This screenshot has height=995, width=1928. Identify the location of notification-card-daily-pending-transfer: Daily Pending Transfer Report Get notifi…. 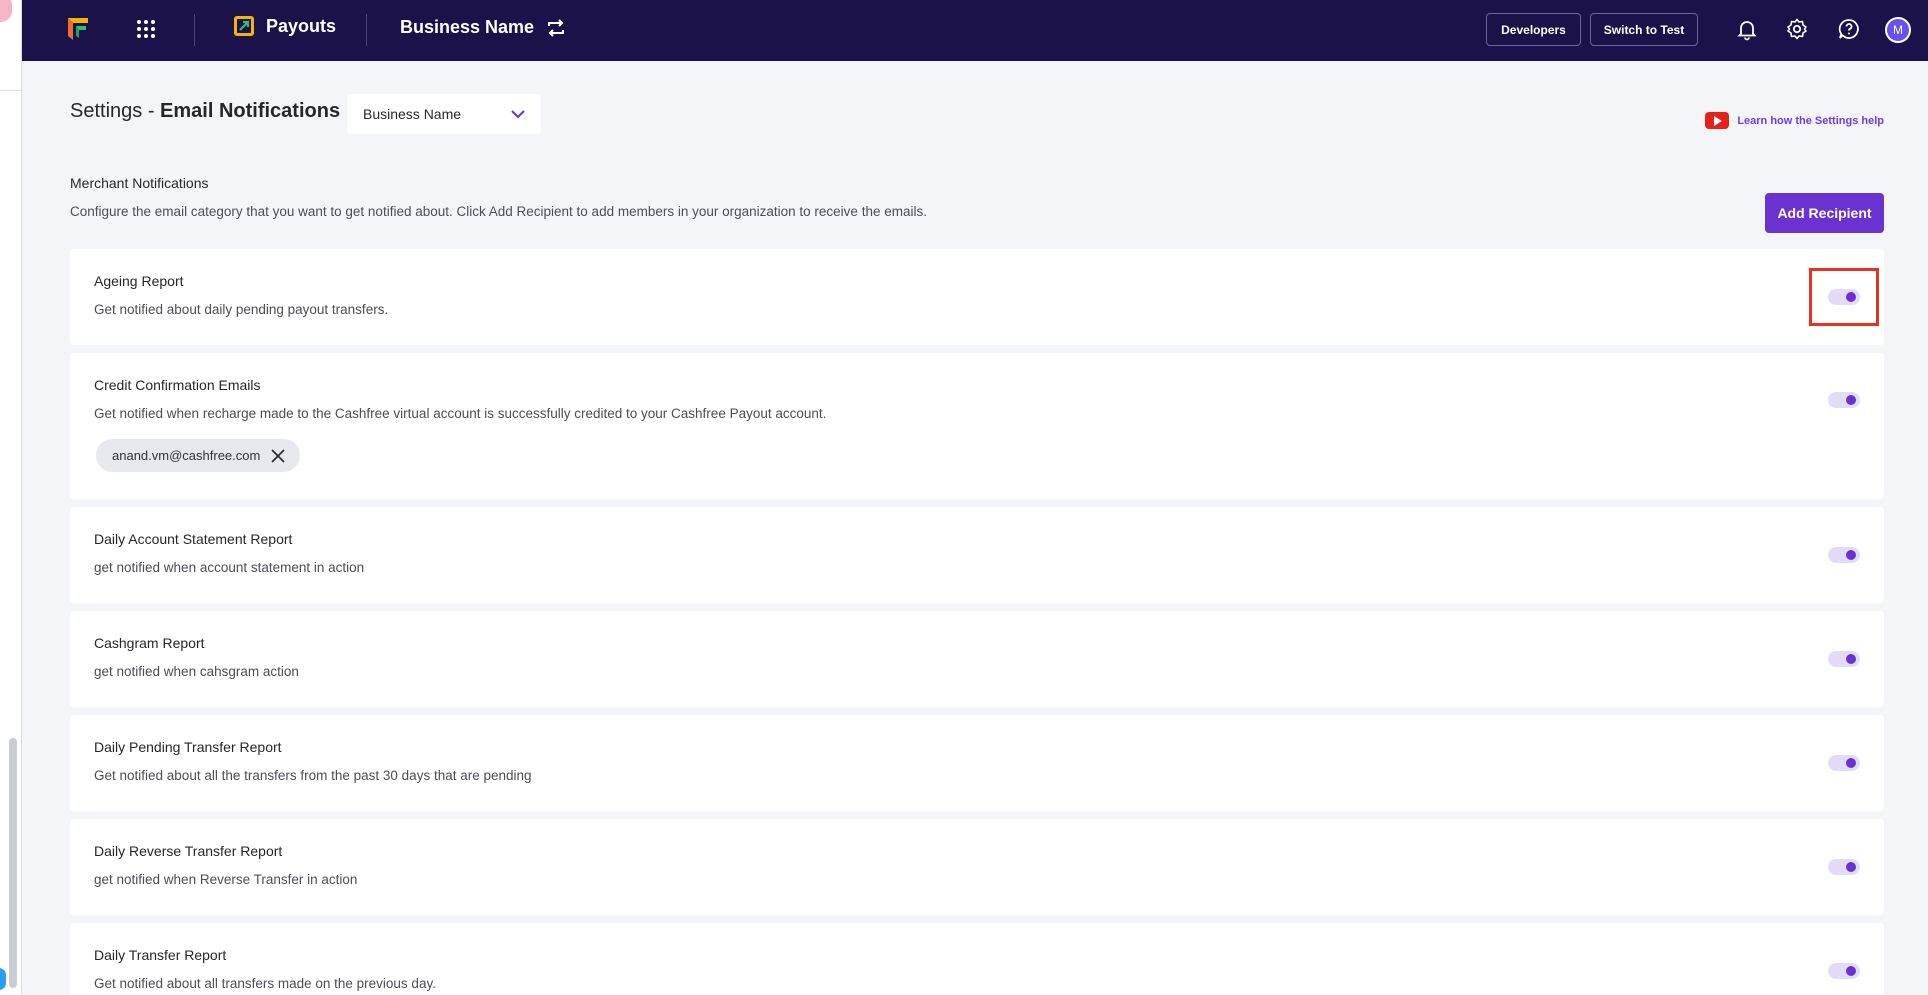
(977, 763).